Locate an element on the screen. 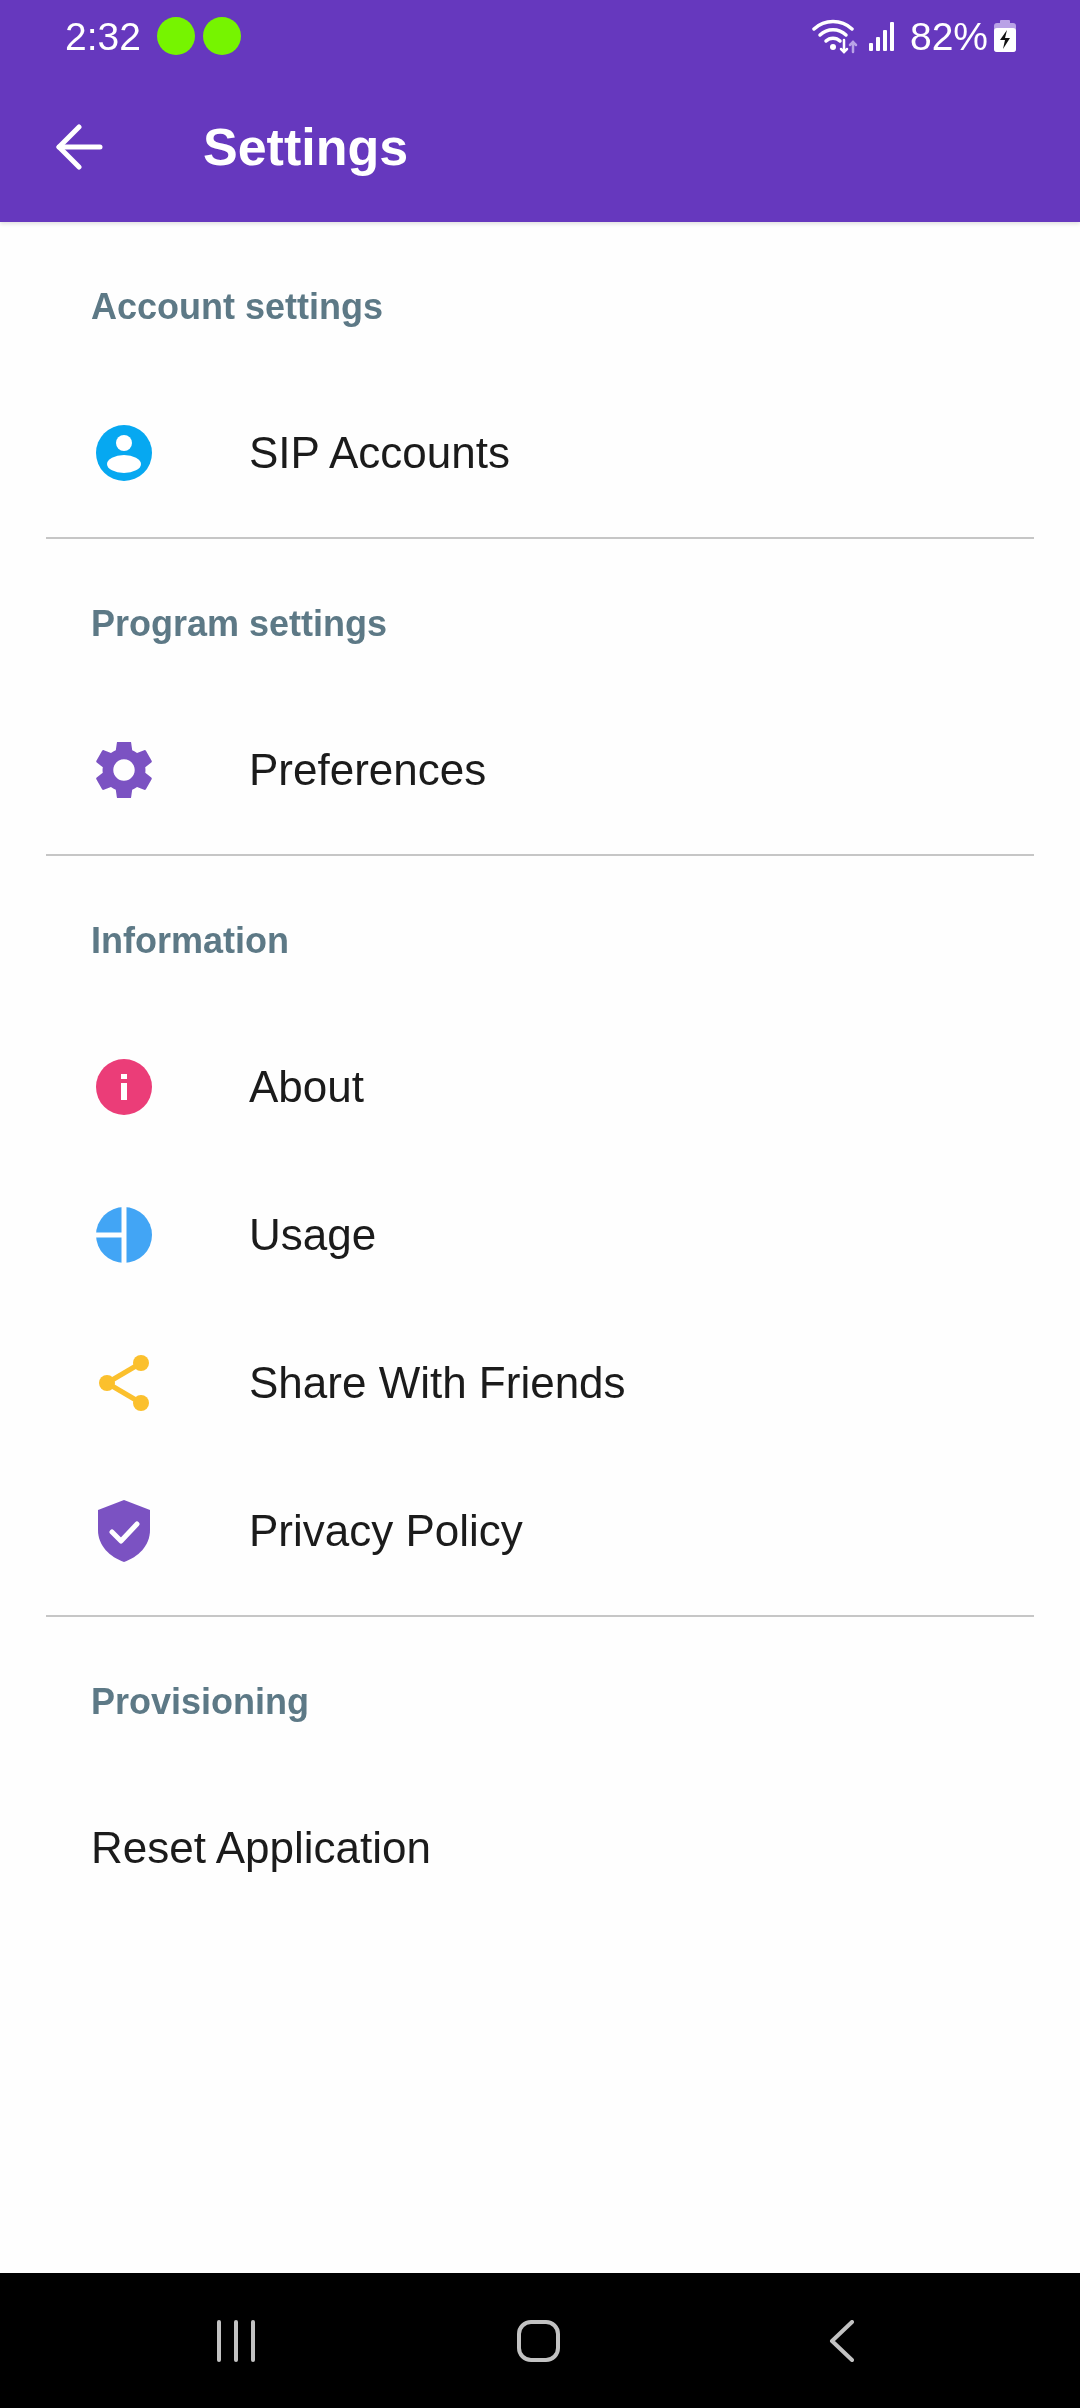 Image resolution: width=1080 pixels, height=2408 pixels. back-icon is located at coordinates (841, 2340).